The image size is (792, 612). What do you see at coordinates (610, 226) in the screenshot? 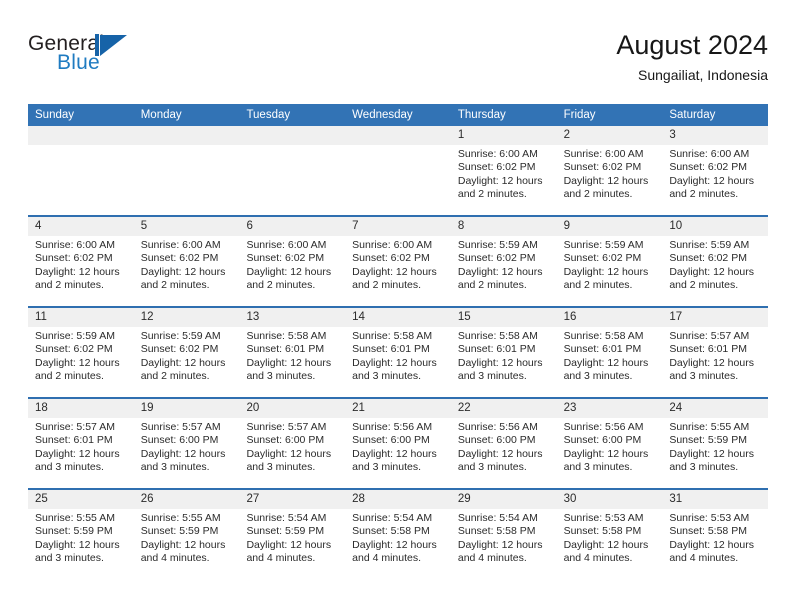
I see `day-number-9: 9` at bounding box center [610, 226].